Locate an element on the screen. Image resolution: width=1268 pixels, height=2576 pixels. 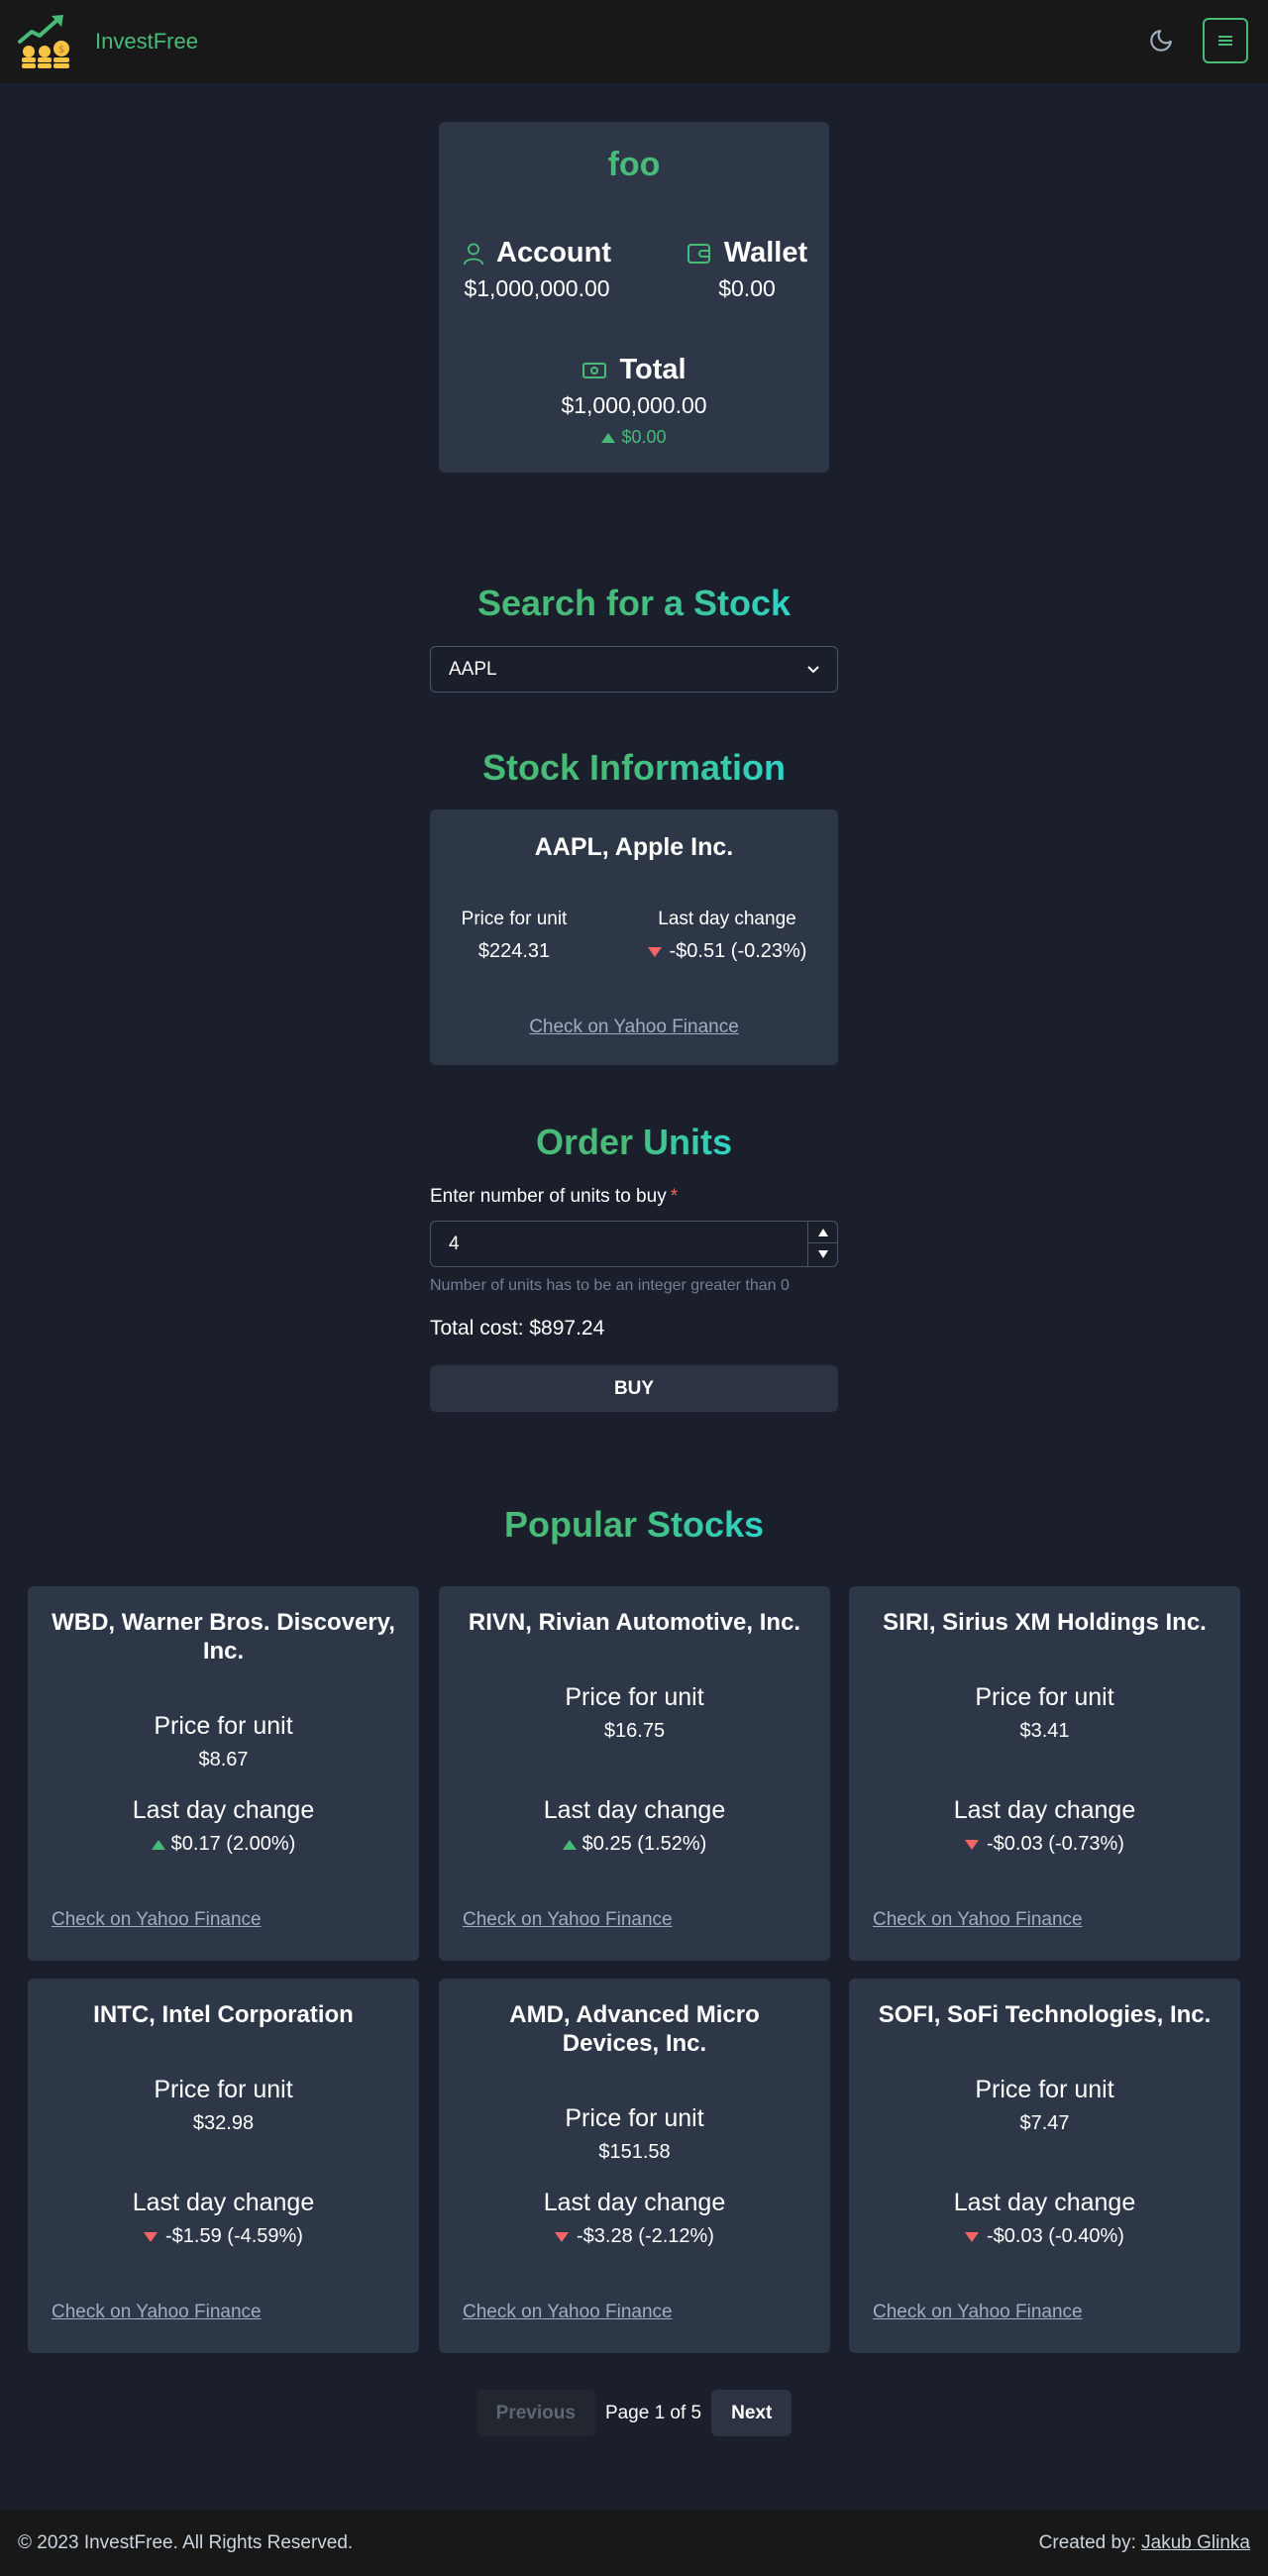
required-mark: * is located at coordinates (674, 1196).